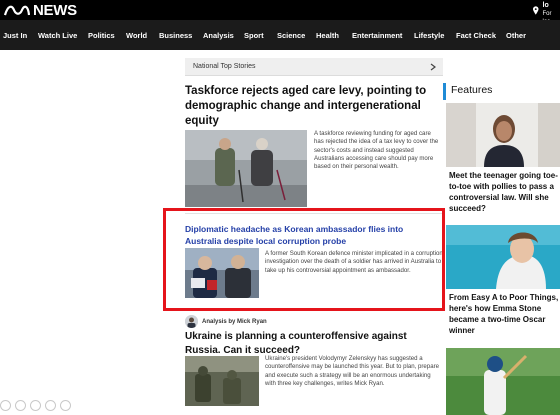 The width and height of the screenshot is (560, 415). I want to click on abc-news-logo: NEWS, so click(40, 10).